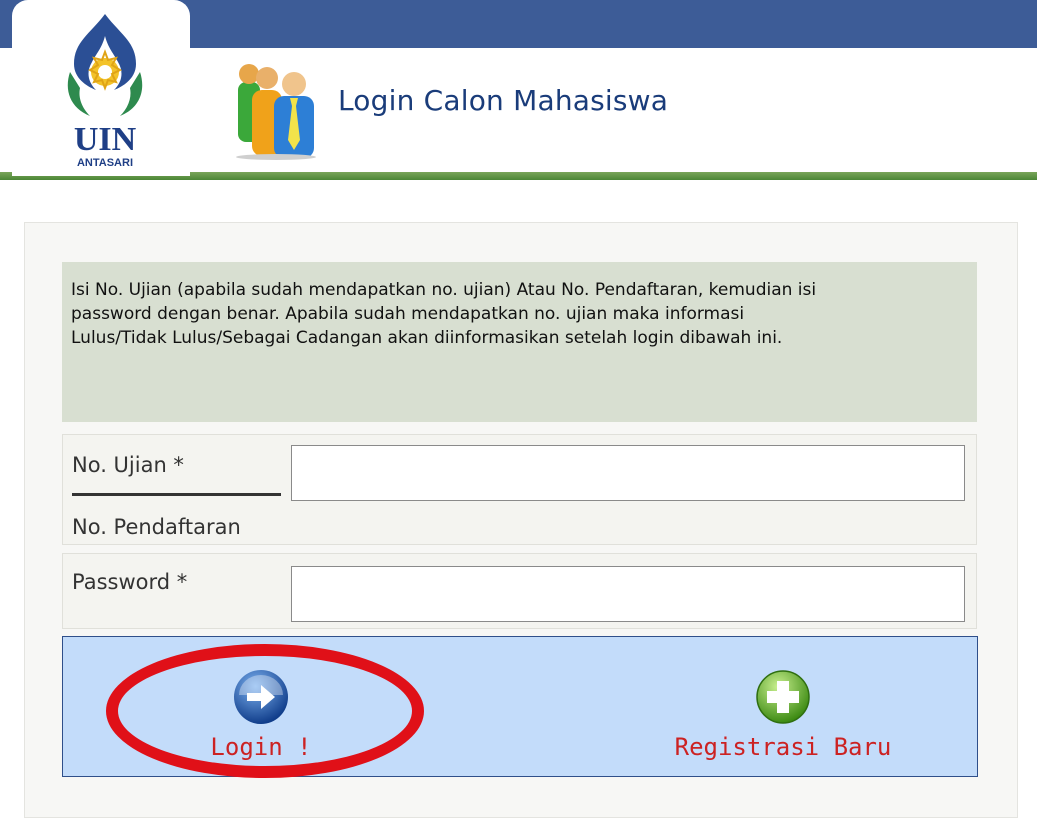 This screenshot has height=828, width=1037. Describe the element at coordinates (783, 697) in the screenshot. I see `plus-circle-icon` at that location.